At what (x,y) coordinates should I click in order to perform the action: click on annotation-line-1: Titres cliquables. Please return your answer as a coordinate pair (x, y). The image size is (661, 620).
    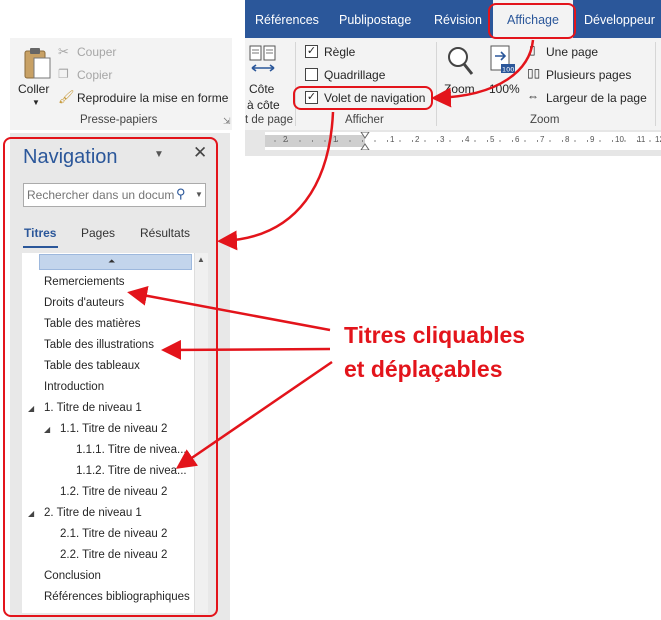
    Looking at the image, I should click on (435, 335).